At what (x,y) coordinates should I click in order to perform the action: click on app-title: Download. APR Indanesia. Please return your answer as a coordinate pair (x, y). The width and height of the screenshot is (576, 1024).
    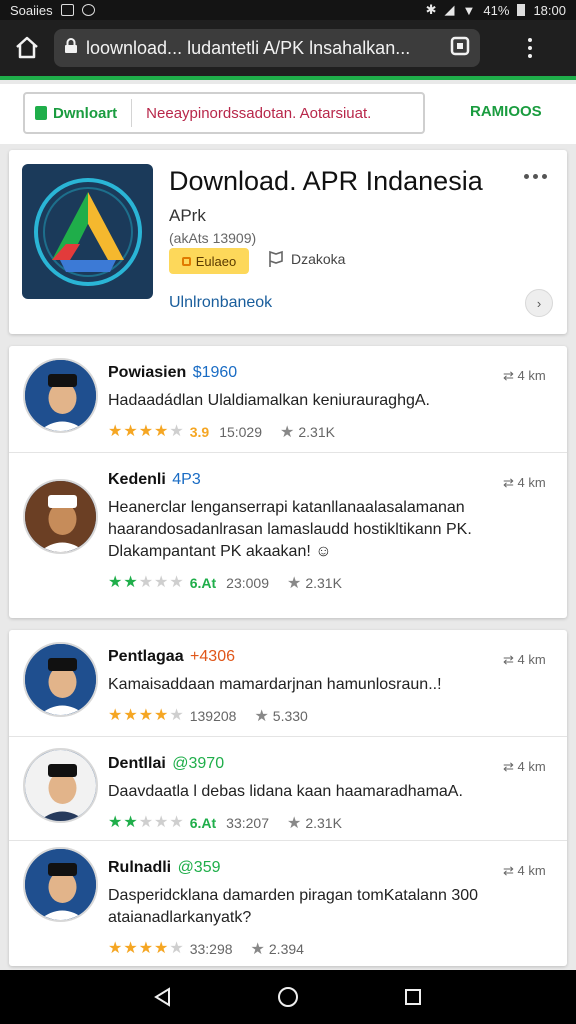
    Looking at the image, I should click on (326, 181).